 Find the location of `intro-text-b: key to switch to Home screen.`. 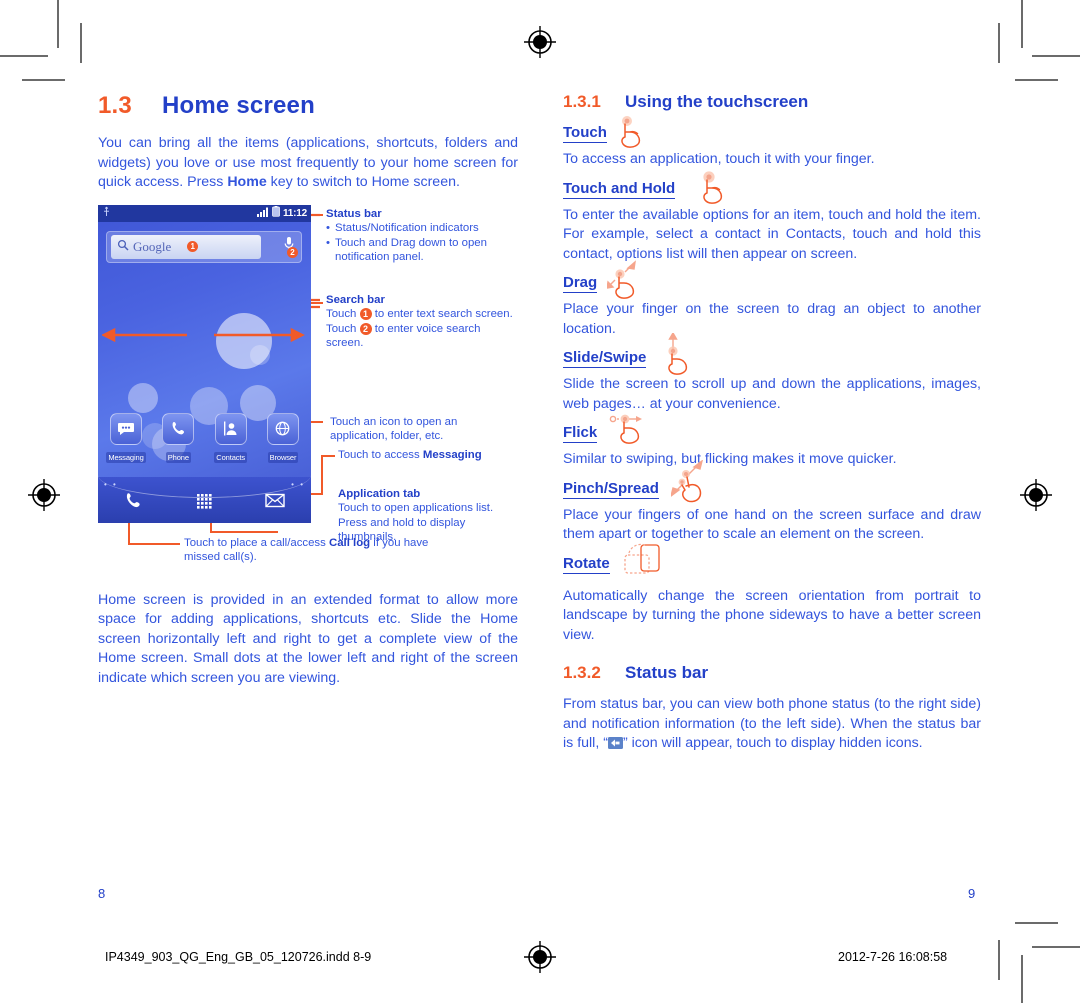

intro-text-b: key to switch to Home screen. is located at coordinates (363, 182).